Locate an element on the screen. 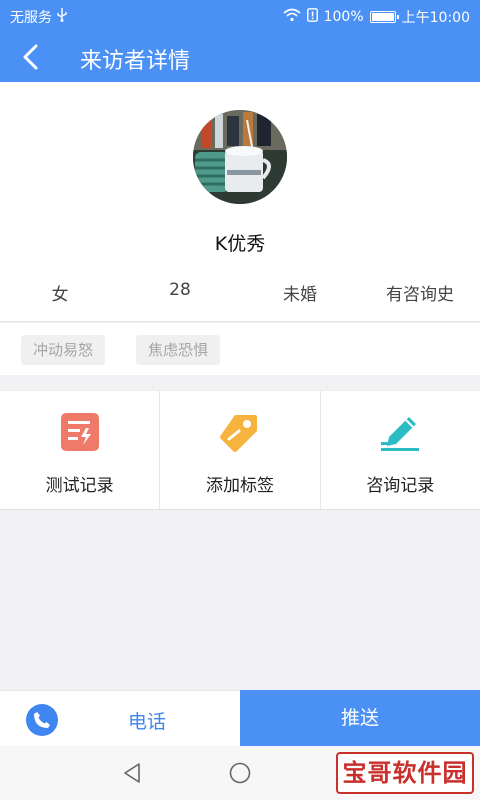 This screenshot has width=480, height=800. wifi-icon is located at coordinates (292, 17).